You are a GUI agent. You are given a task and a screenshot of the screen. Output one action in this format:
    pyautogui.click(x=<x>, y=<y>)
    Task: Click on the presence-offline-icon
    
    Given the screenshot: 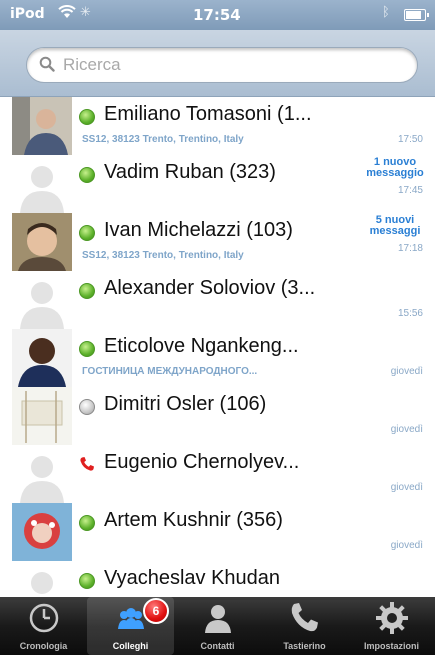 What is the action you would take?
    pyautogui.click(x=87, y=407)
    